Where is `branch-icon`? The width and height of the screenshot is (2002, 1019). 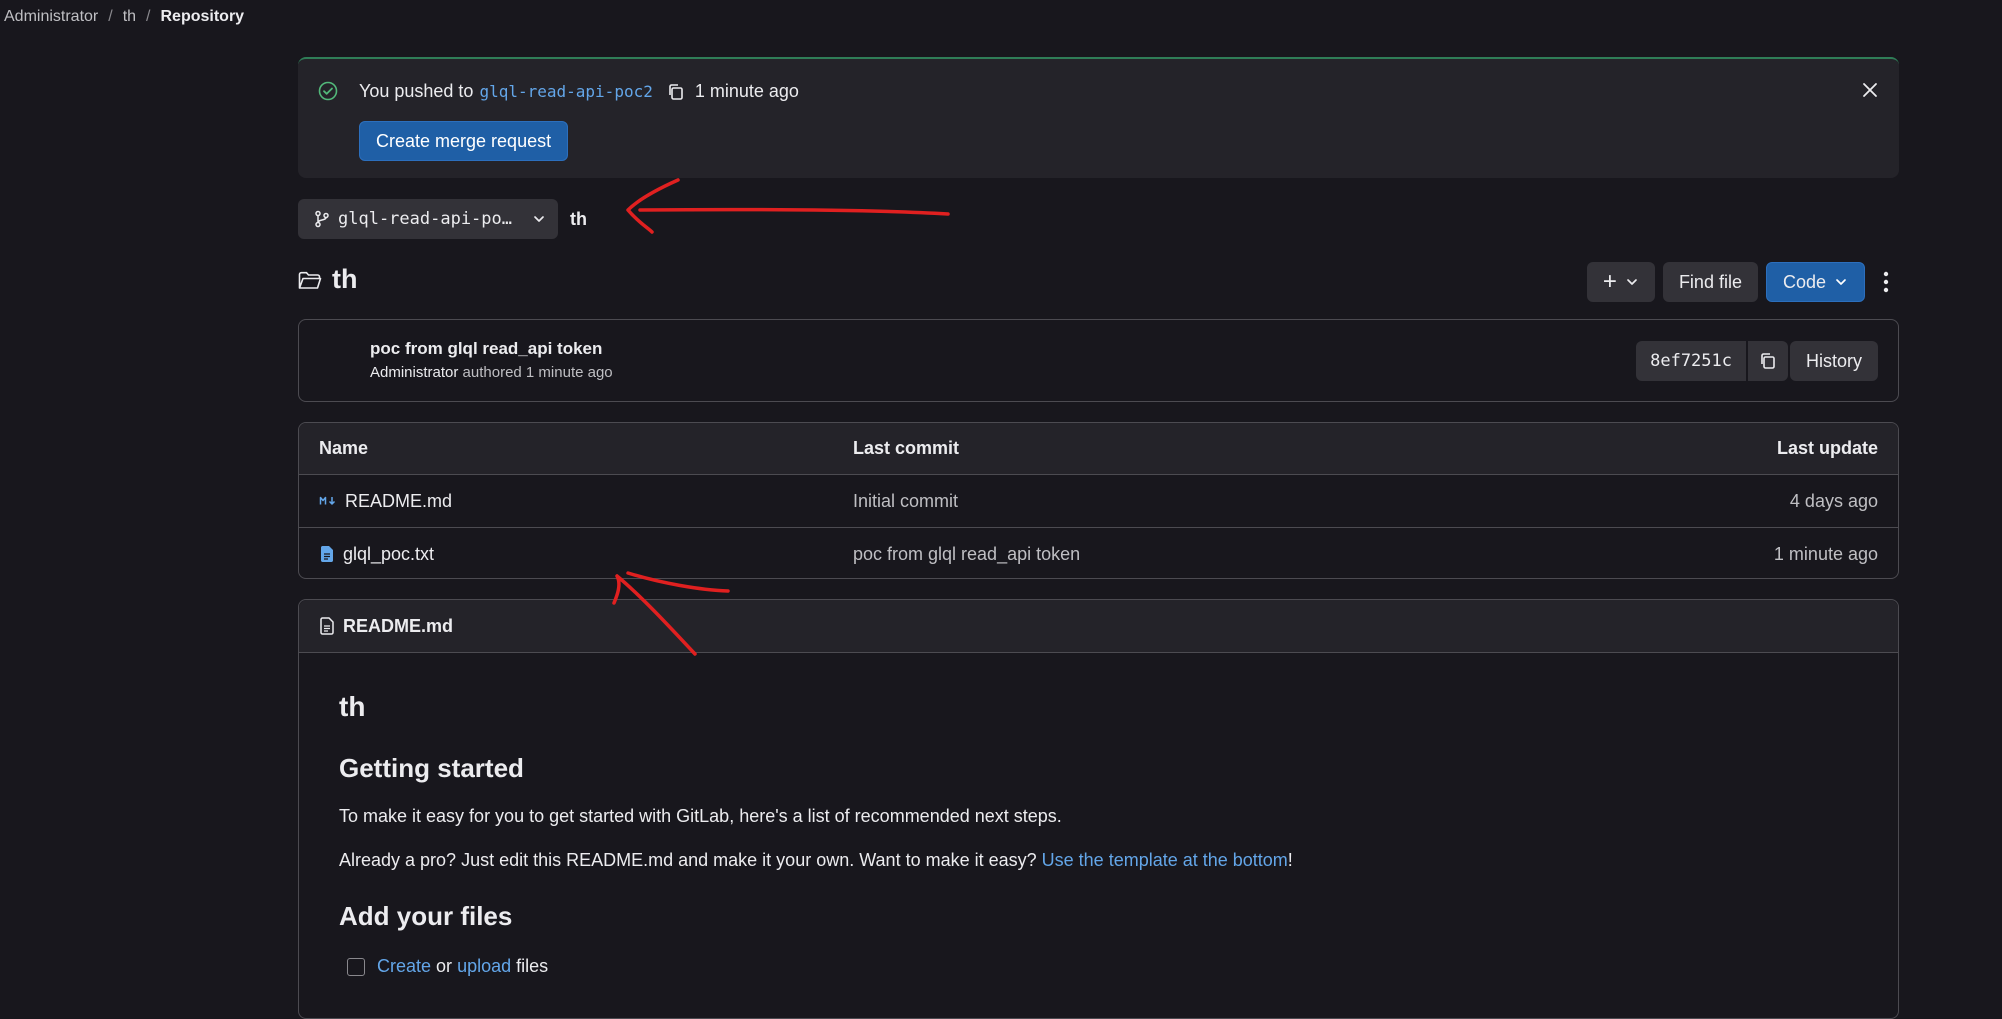 branch-icon is located at coordinates (322, 219).